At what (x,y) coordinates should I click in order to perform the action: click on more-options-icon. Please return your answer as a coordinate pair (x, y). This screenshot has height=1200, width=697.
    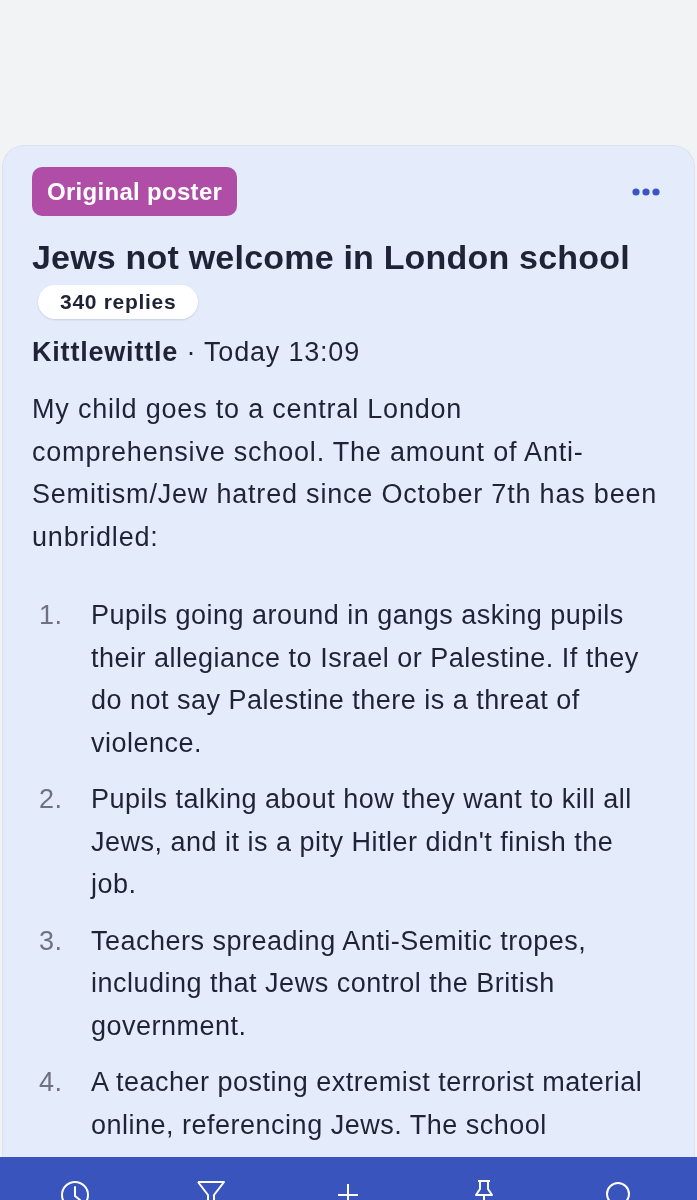
    Looking at the image, I should click on (646, 191).